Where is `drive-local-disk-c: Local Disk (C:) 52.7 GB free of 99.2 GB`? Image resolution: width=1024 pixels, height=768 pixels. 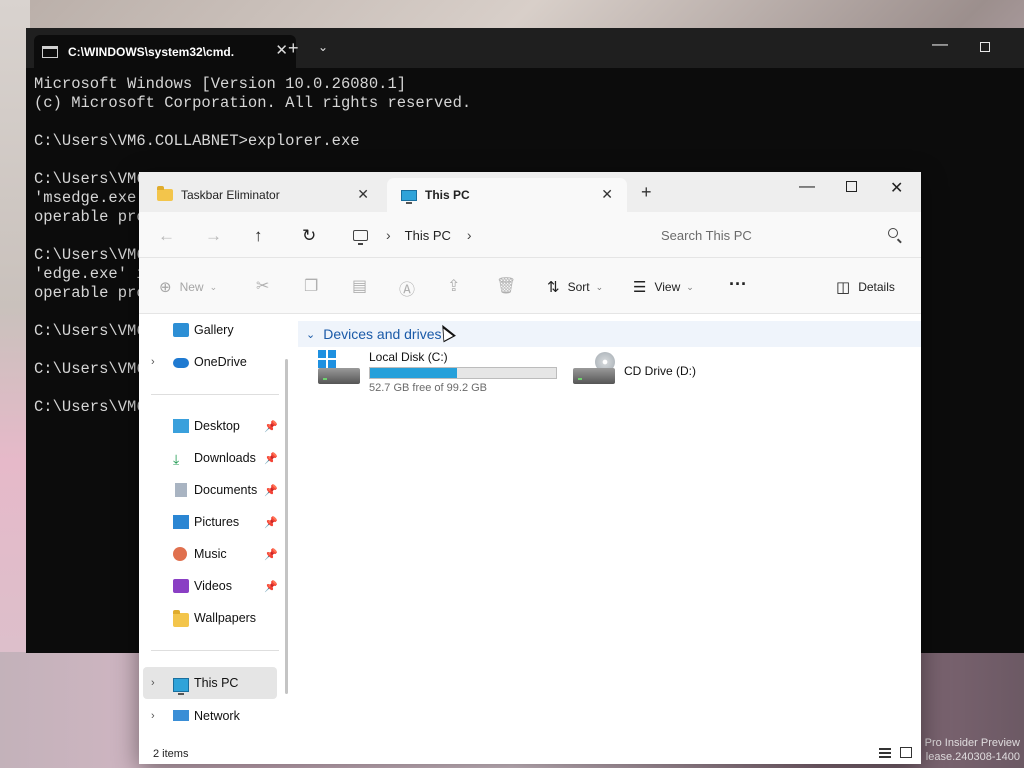 drive-local-disk-c: Local Disk (C:) 52.7 GB free of 99.2 GB is located at coordinates (437, 372).